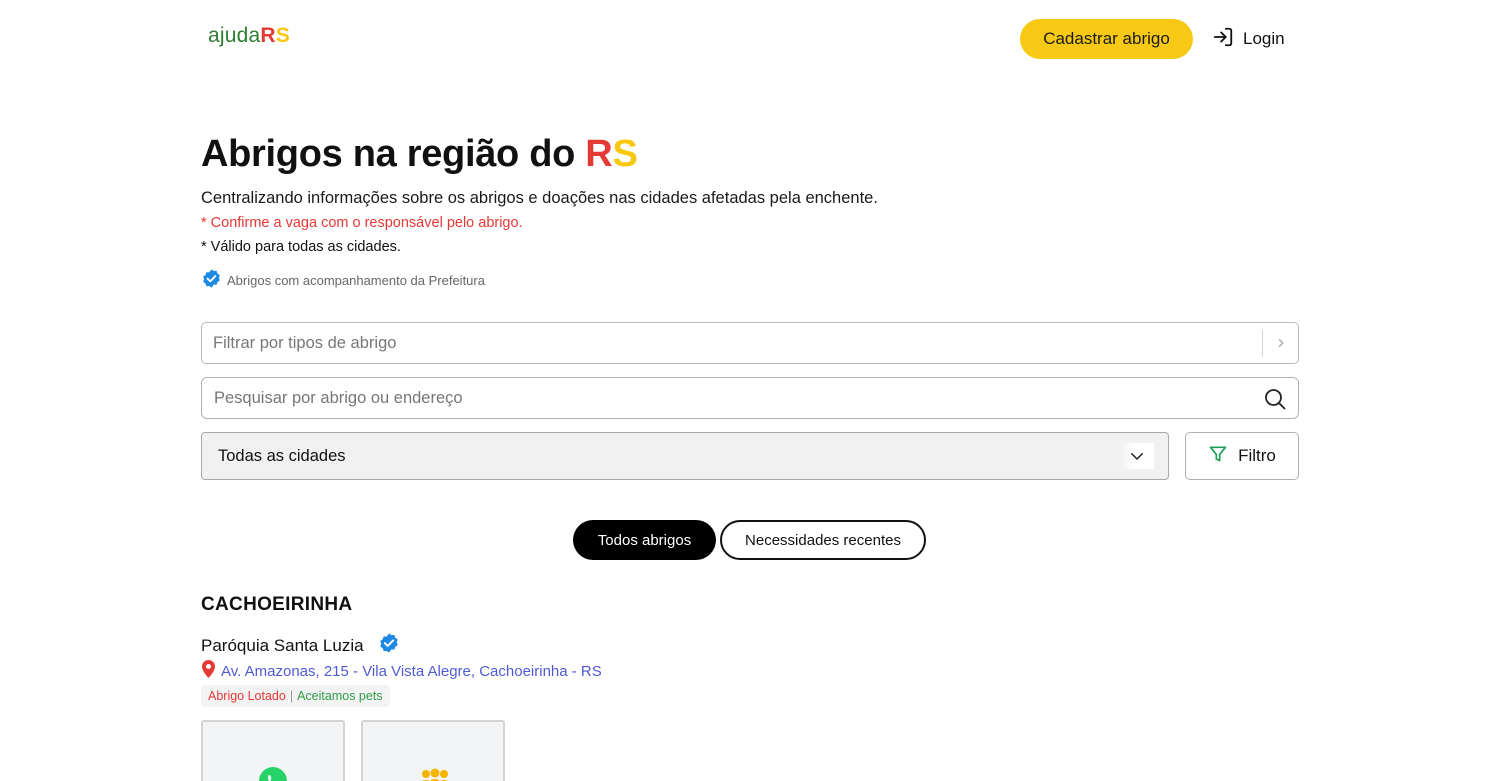  I want to click on chevron-down-icon, so click(1137, 456).